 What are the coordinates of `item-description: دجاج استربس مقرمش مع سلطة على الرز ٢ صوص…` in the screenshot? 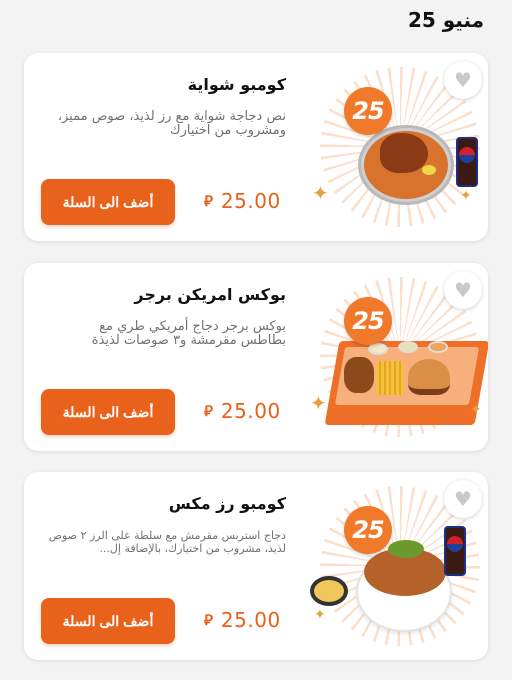 It's located at (167, 542).